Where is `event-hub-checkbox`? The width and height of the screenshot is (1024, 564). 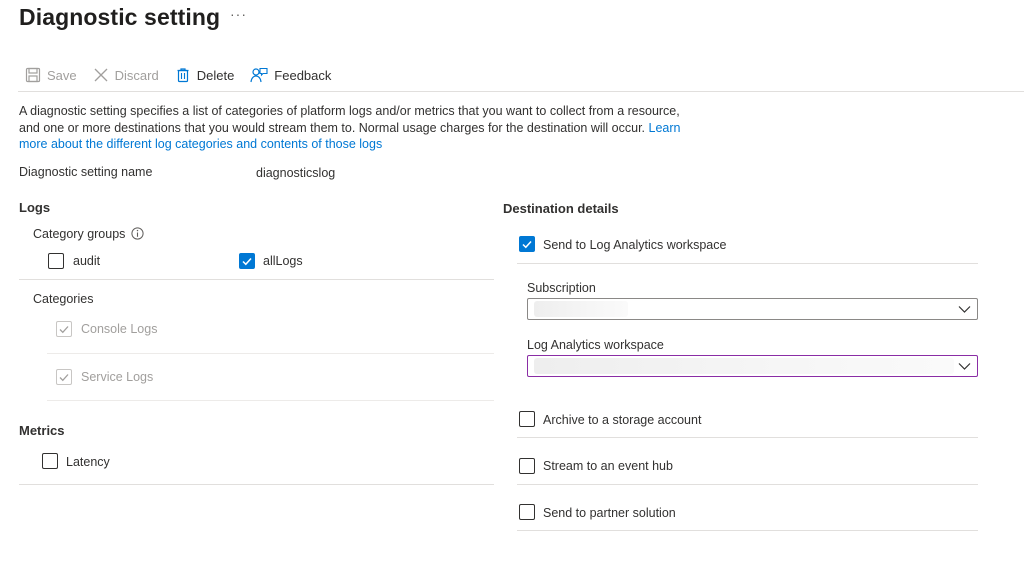 event-hub-checkbox is located at coordinates (527, 466).